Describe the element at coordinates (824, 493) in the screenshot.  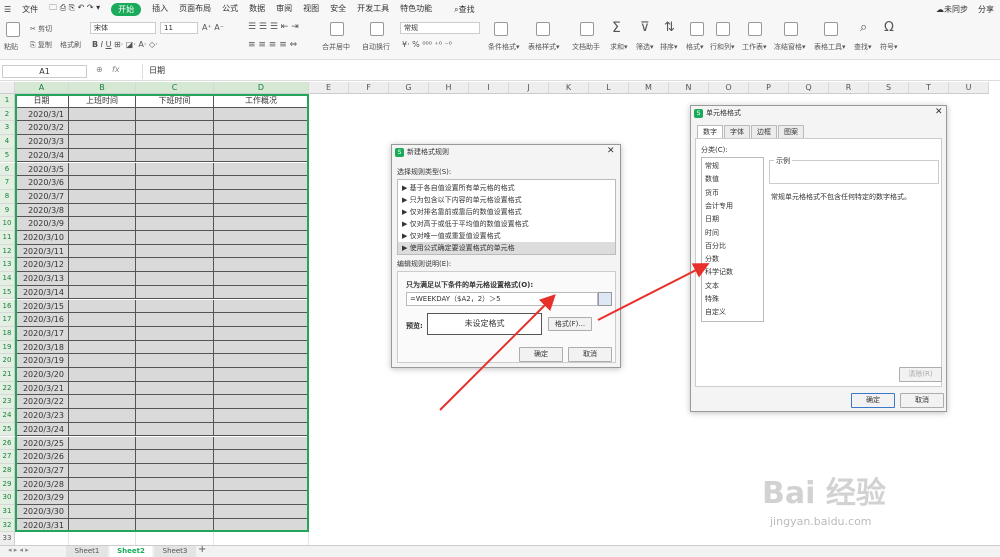
I see `baidu-watermark: Bai 经验` at that location.